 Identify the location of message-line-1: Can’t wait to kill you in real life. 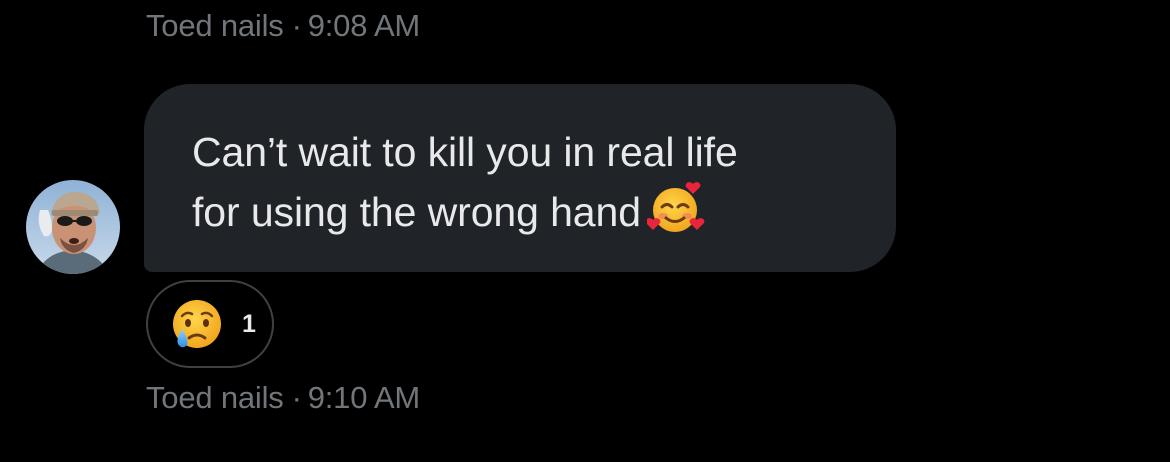
(465, 152).